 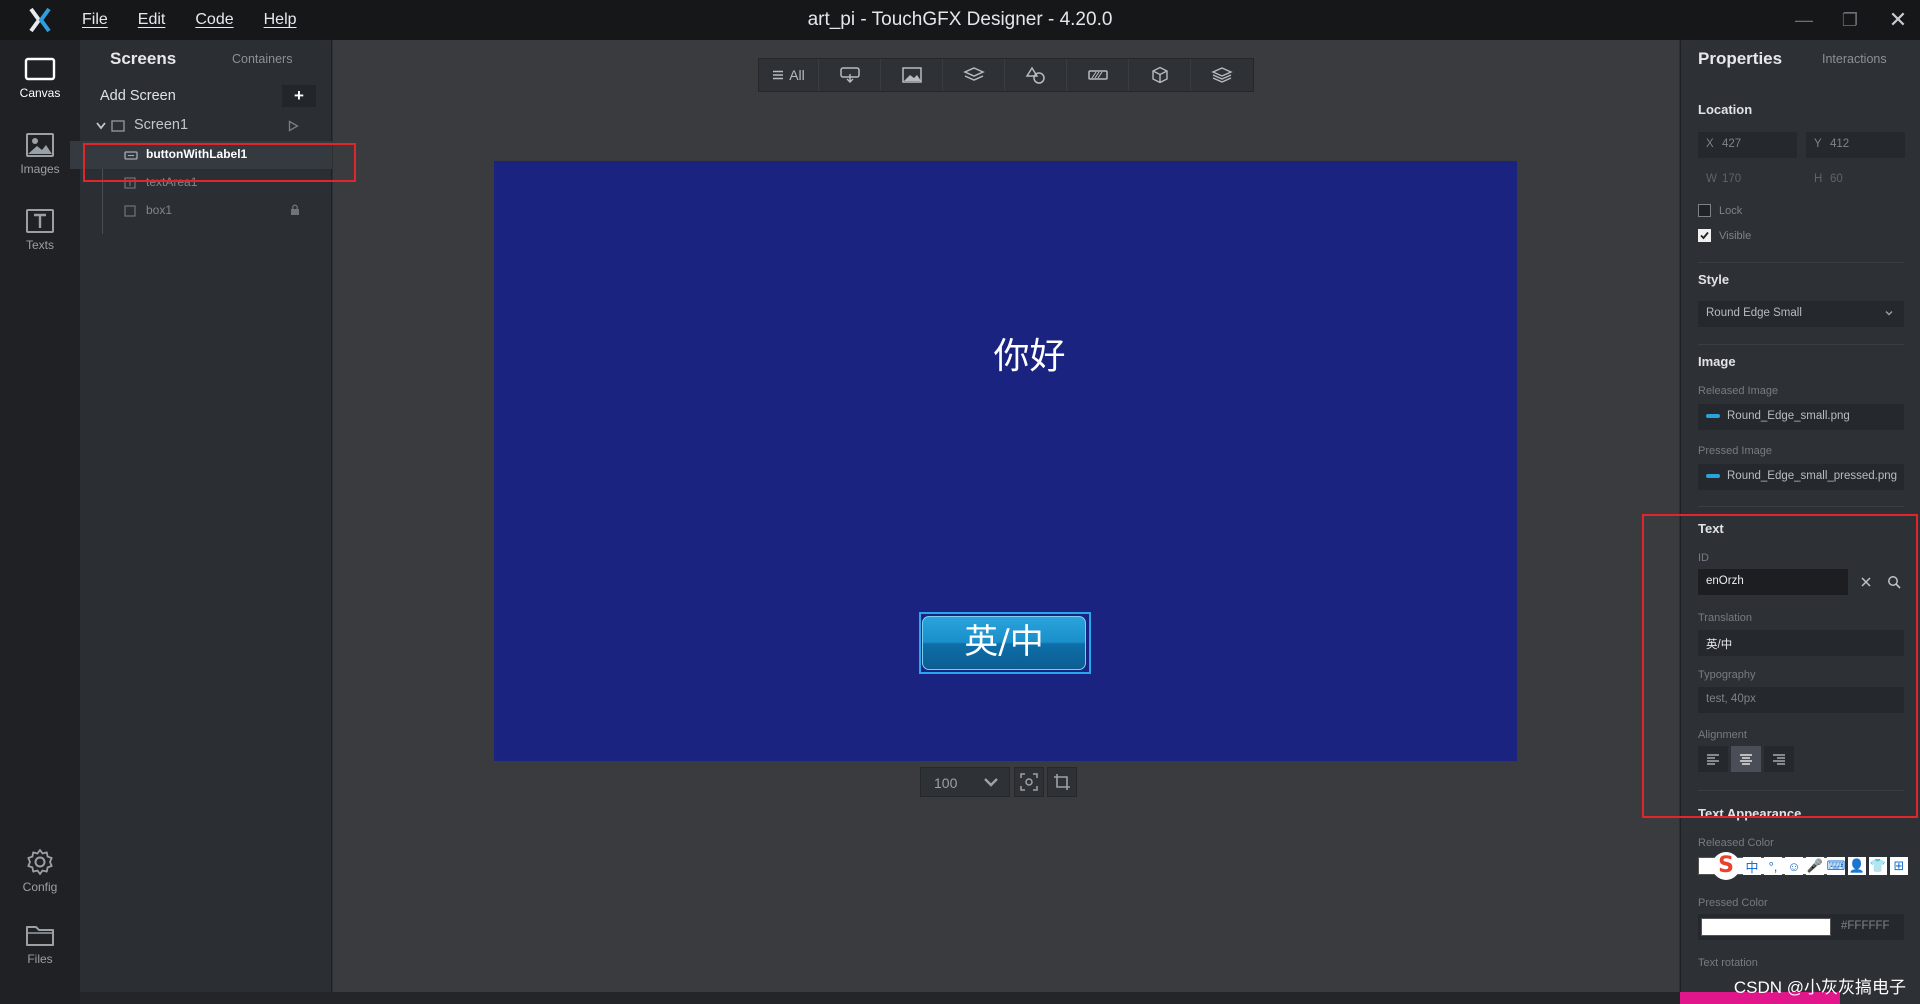 What do you see at coordinates (1854, 59) in the screenshot?
I see `tab-interactions: Interactions` at bounding box center [1854, 59].